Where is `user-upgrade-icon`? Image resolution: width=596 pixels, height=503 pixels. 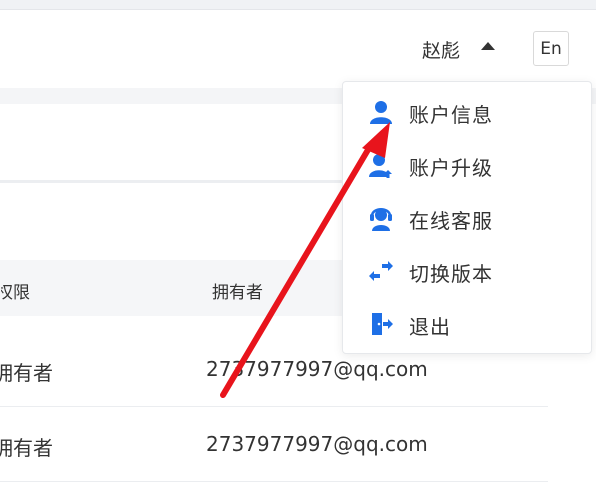 user-upgrade-icon is located at coordinates (381, 165).